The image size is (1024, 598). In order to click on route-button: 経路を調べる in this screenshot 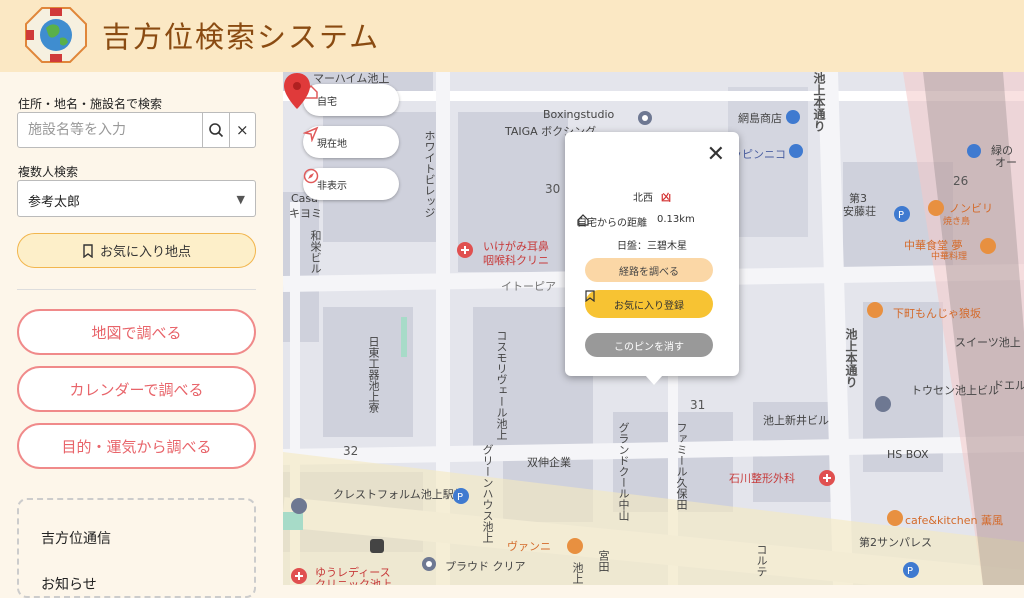, I will do `click(649, 270)`.